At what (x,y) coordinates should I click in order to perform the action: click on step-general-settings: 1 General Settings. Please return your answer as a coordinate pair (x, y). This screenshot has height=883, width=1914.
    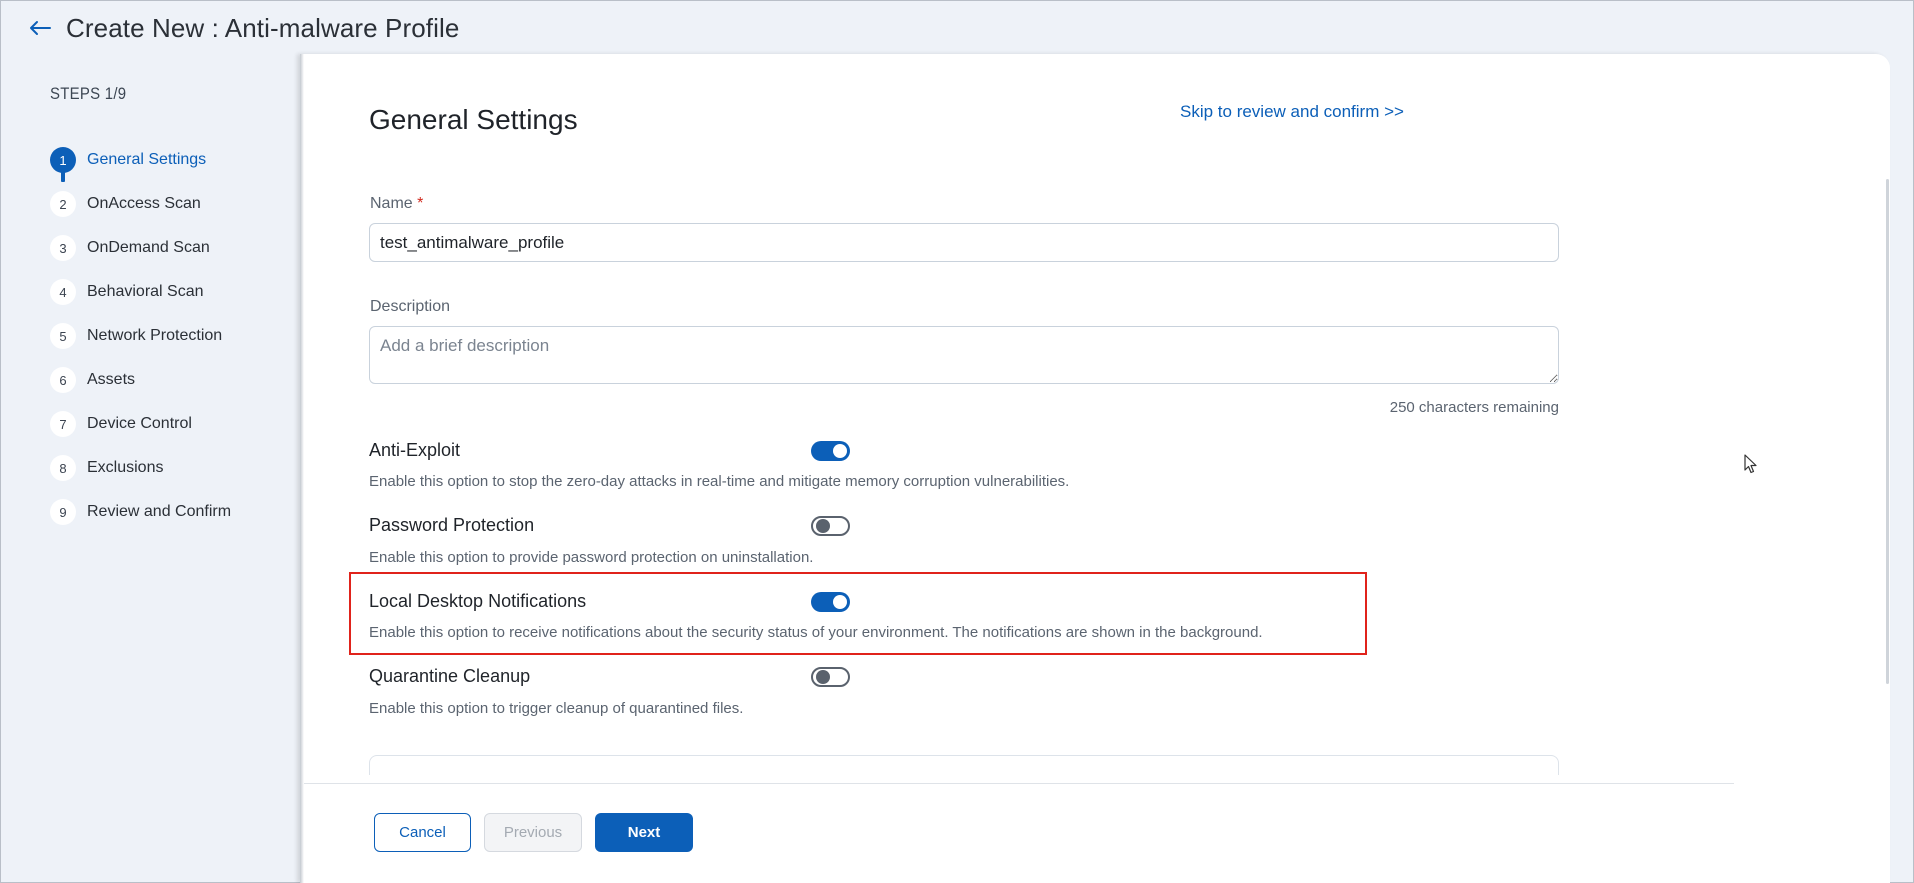
    Looking at the image, I should click on (140, 160).